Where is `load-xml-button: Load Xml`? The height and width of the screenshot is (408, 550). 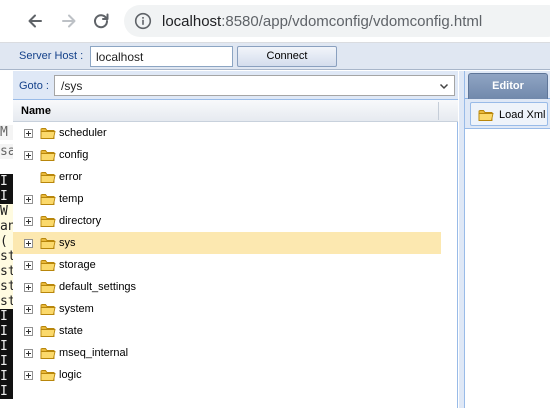 load-xml-button: Load Xml is located at coordinates (509, 114).